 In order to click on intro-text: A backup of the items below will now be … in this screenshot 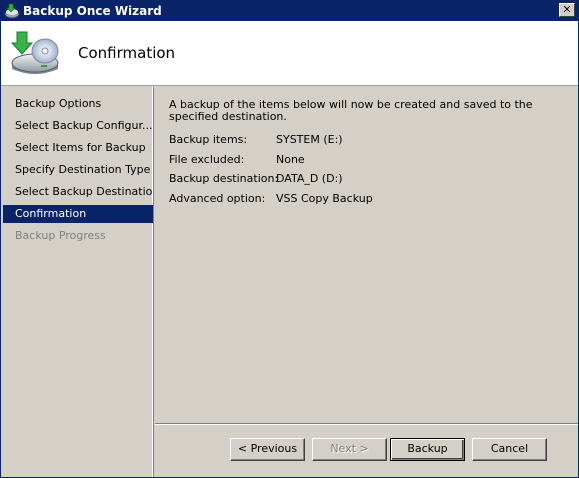, I will do `click(351, 110)`.